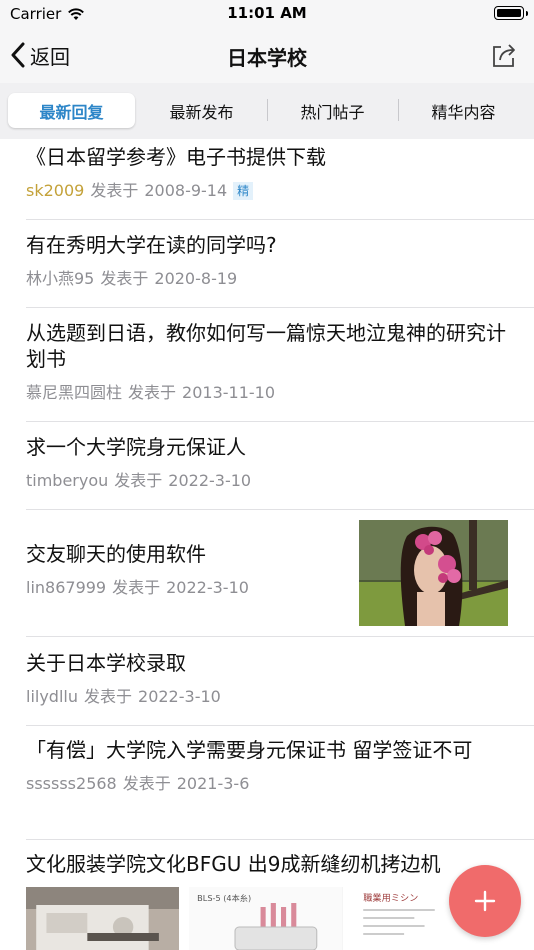 This screenshot has width=534, height=950. What do you see at coordinates (213, 783) in the screenshot?
I see `post-date: 2021-3-6` at bounding box center [213, 783].